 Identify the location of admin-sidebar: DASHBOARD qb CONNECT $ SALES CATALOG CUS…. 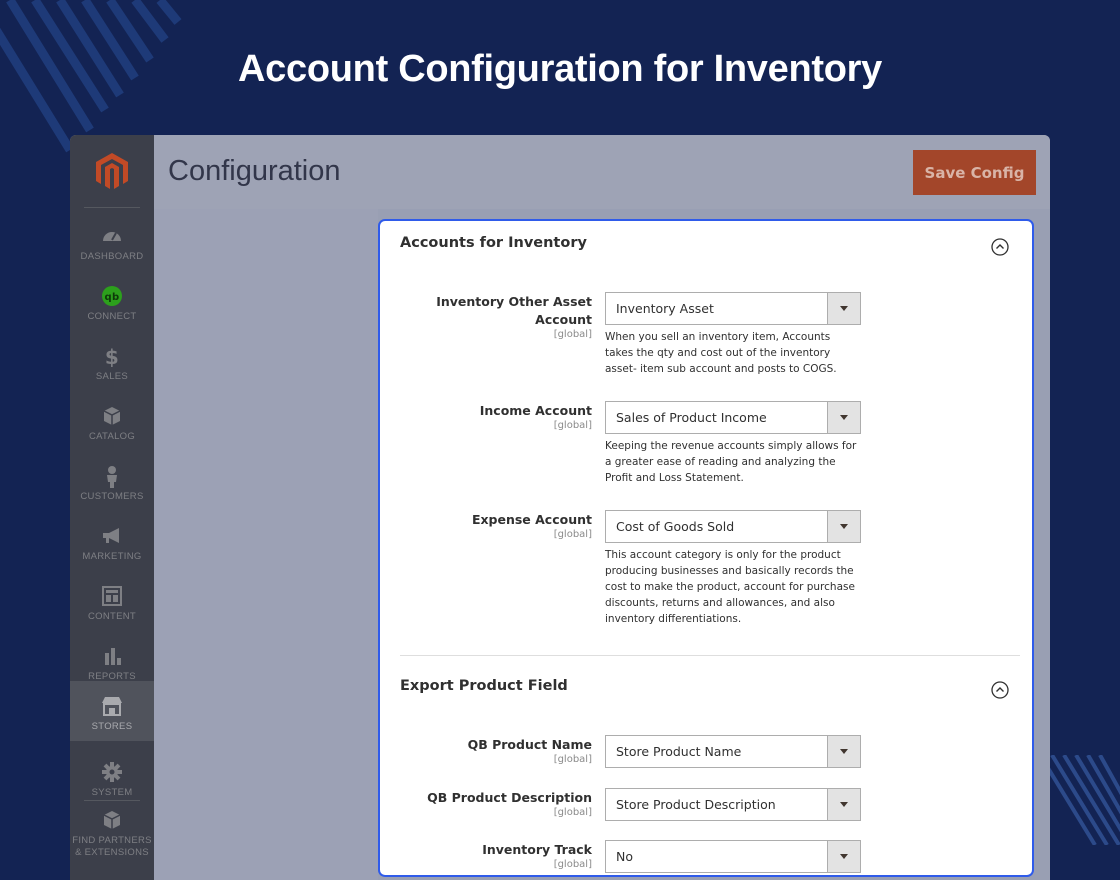
(112, 507).